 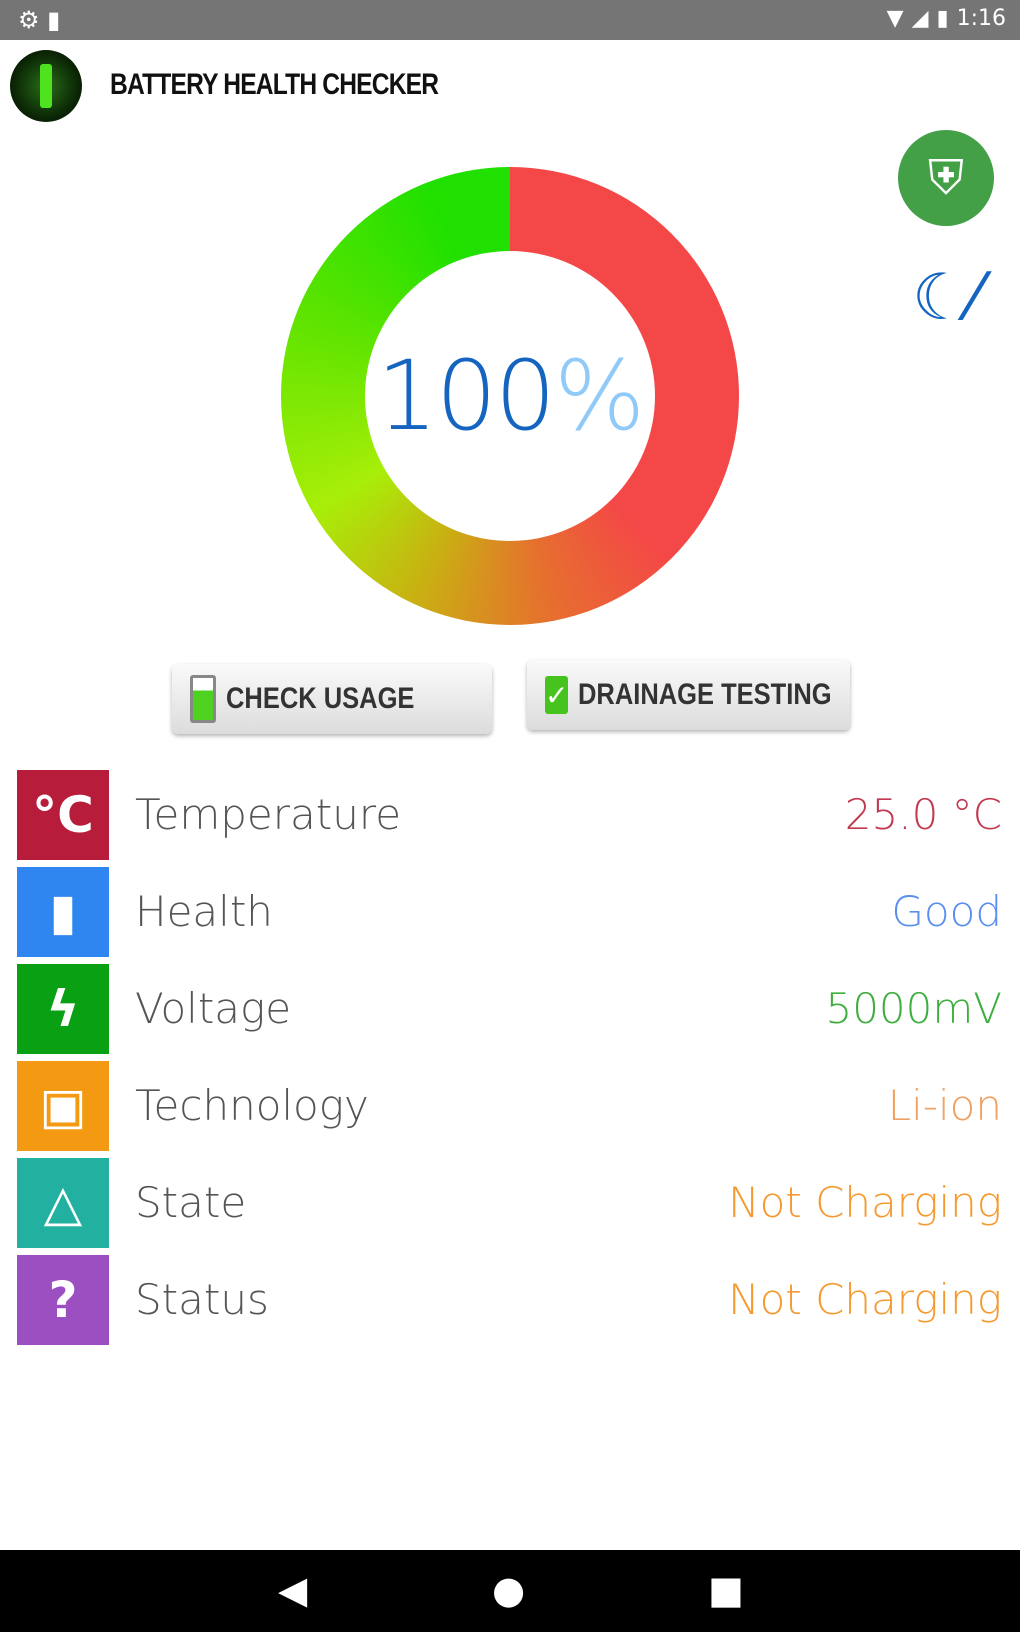 What do you see at coordinates (274, 84) in the screenshot?
I see `app-title: BATTERY HEALTH CHECKER` at bounding box center [274, 84].